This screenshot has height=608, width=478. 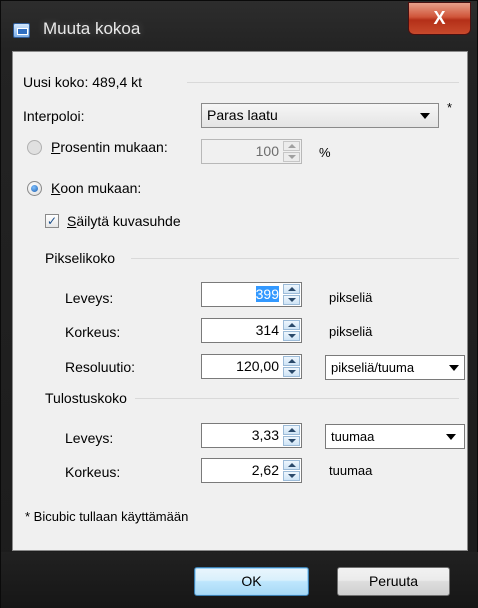 I want to click on percent-unit: %, so click(x=325, y=152).